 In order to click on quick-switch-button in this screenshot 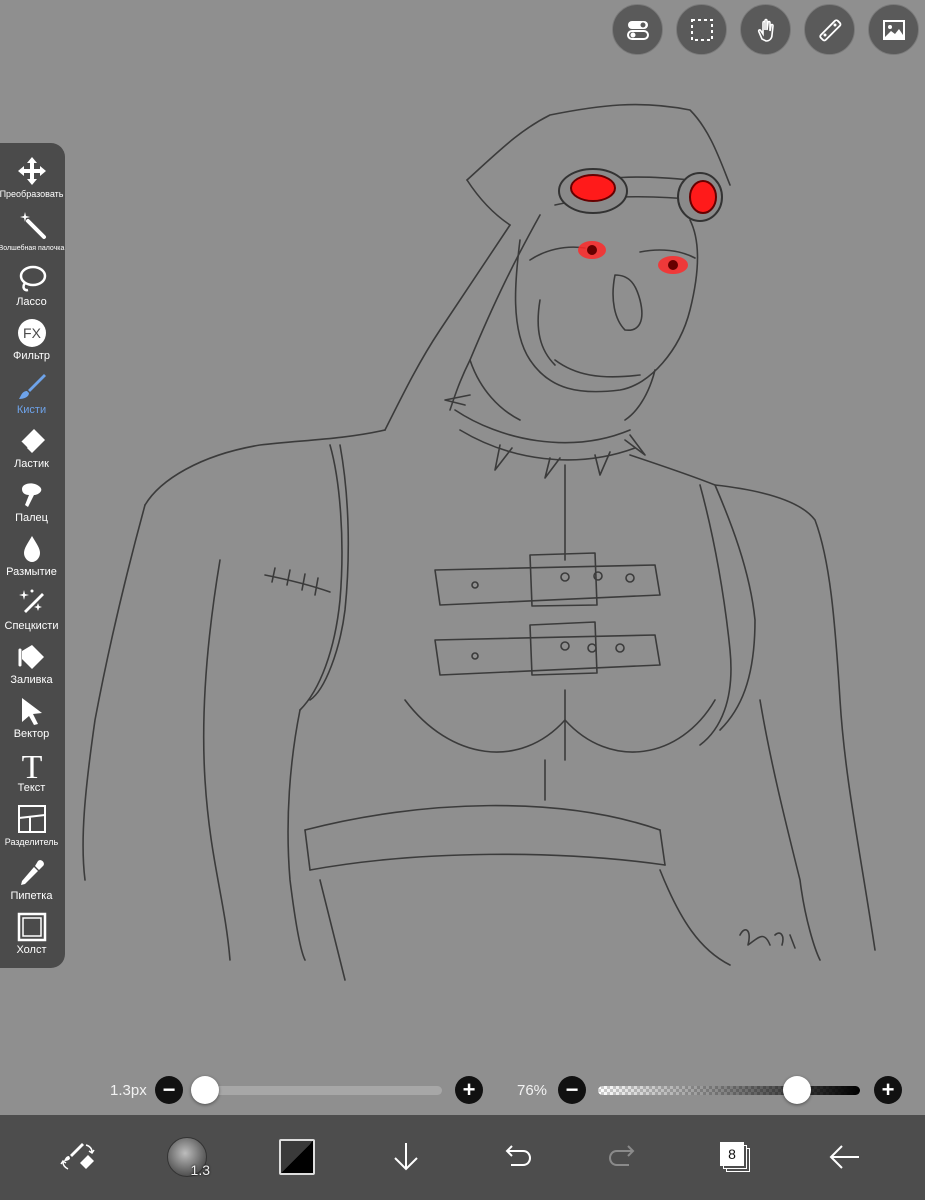, I will do `click(78, 1157)`.